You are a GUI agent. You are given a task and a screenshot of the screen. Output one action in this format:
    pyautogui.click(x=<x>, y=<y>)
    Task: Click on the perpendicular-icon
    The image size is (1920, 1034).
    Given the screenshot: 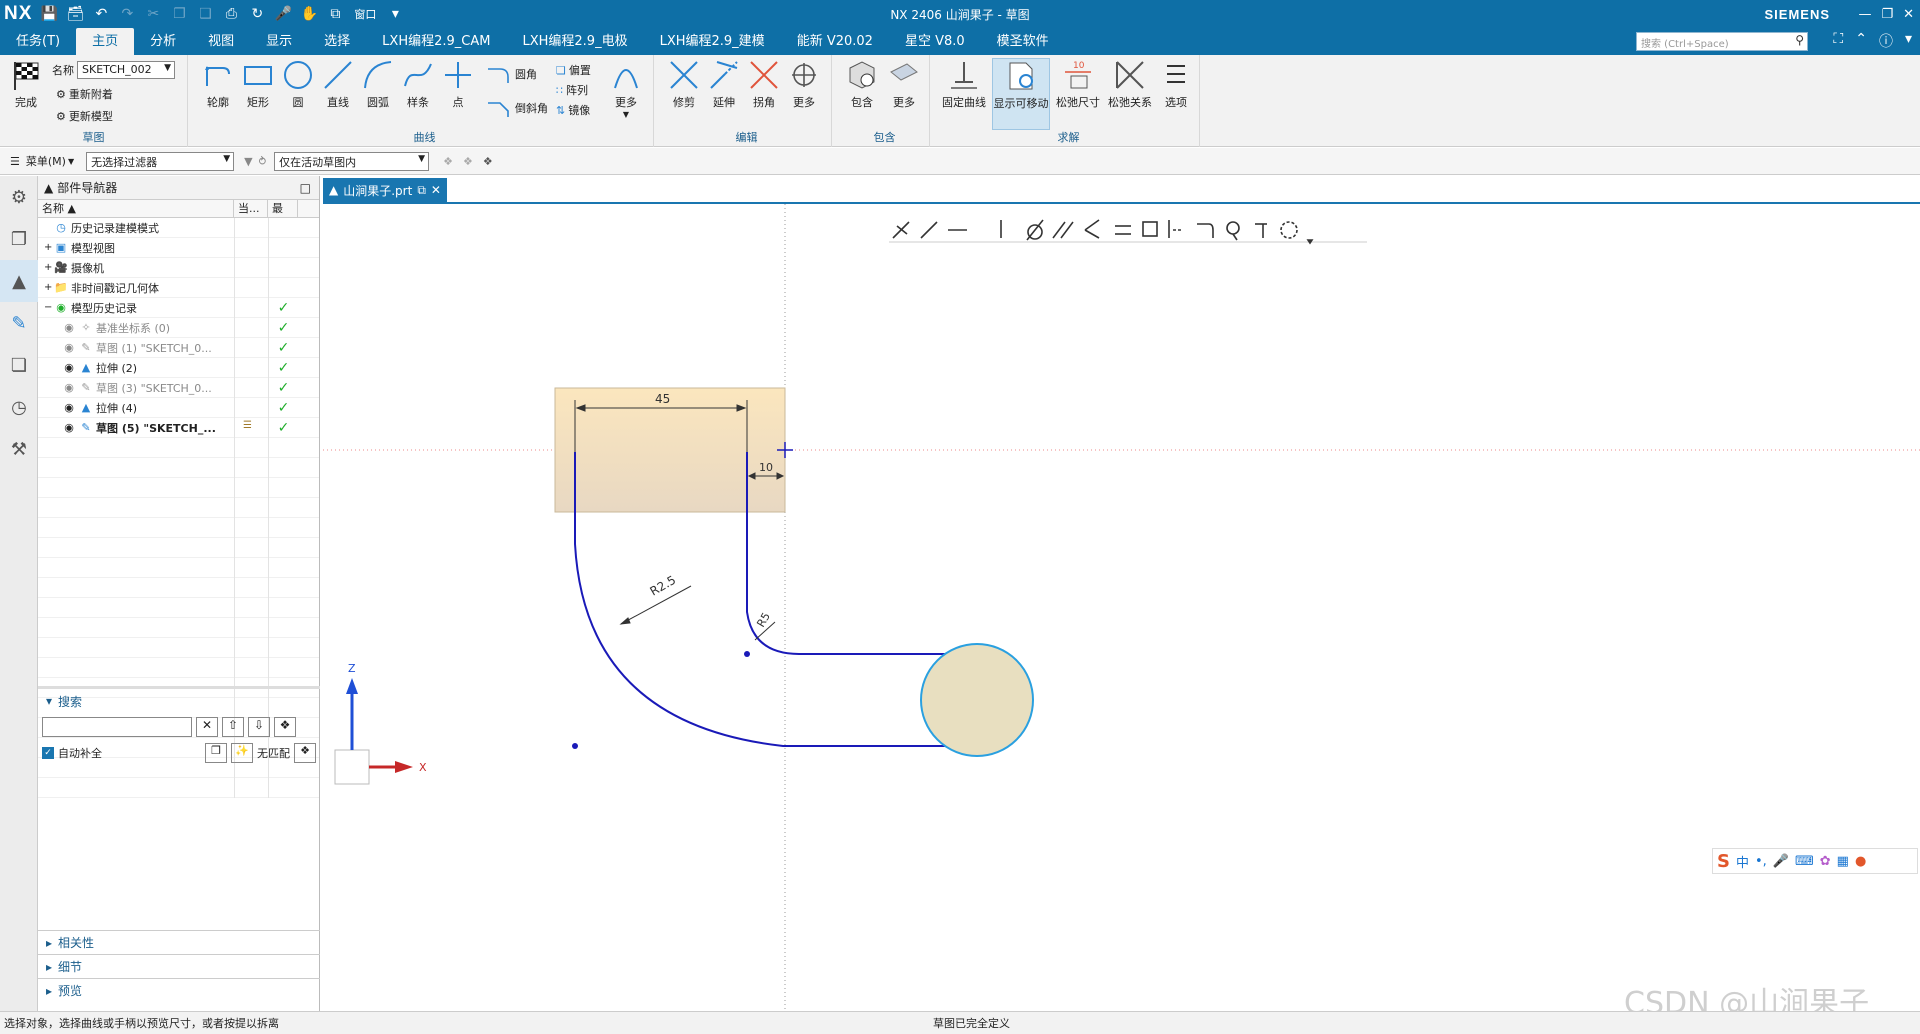 What is the action you would take?
    pyautogui.click(x=1092, y=229)
    